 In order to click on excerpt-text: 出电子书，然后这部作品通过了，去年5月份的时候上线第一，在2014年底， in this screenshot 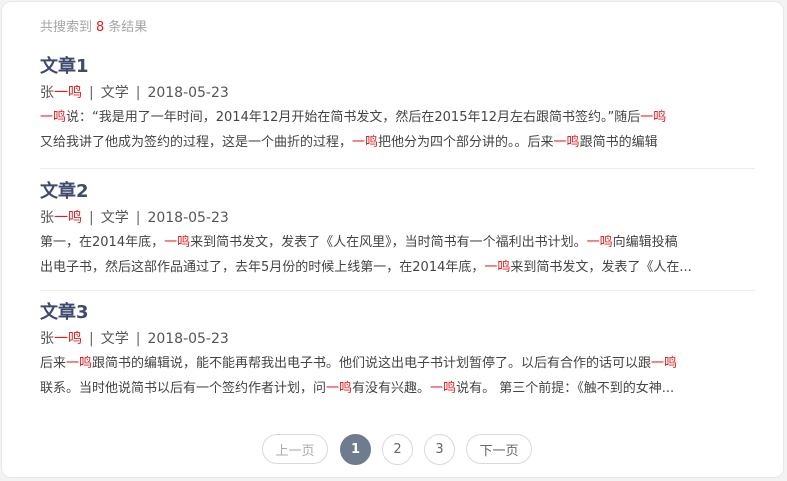, I will do `click(262, 267)`.